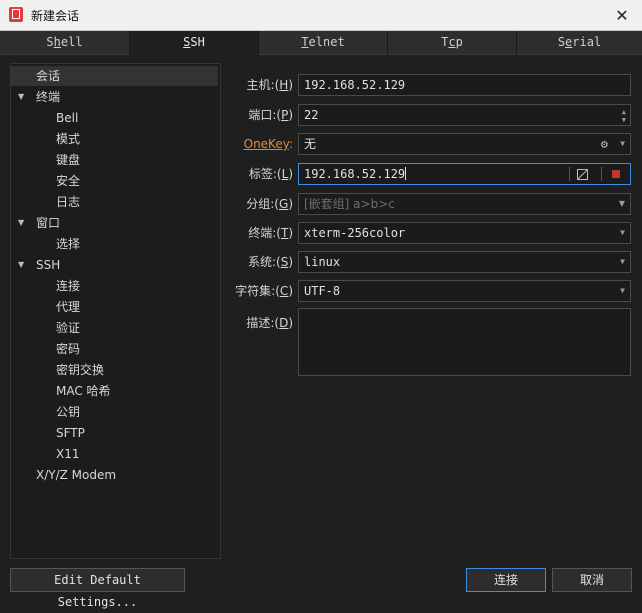  What do you see at coordinates (80, 370) in the screenshot?
I see `tree-item-kex: 密钥交换` at bounding box center [80, 370].